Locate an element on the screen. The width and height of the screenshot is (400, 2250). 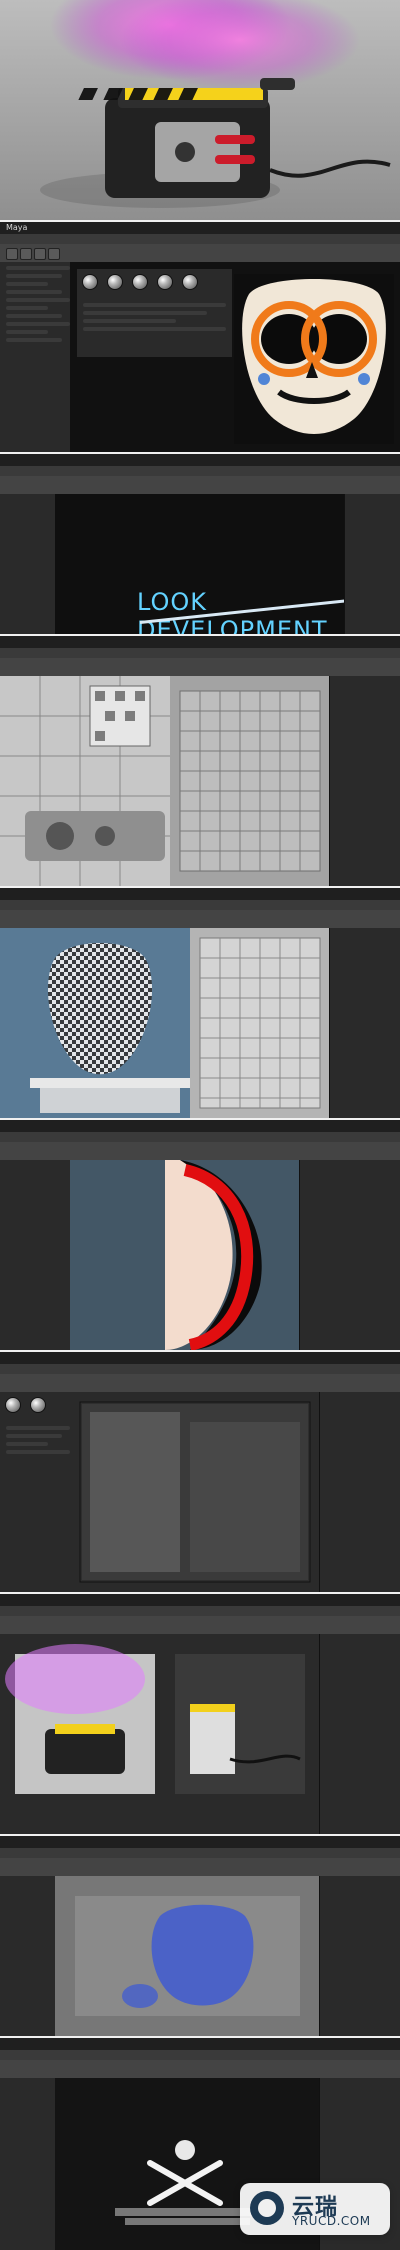
render-compare-viewport is located at coordinates (160, 1734).